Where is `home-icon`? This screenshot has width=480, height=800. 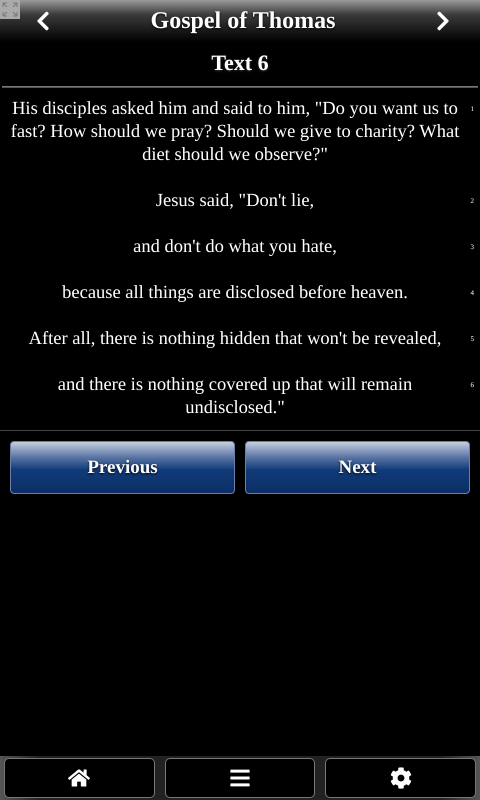 home-icon is located at coordinates (79, 778).